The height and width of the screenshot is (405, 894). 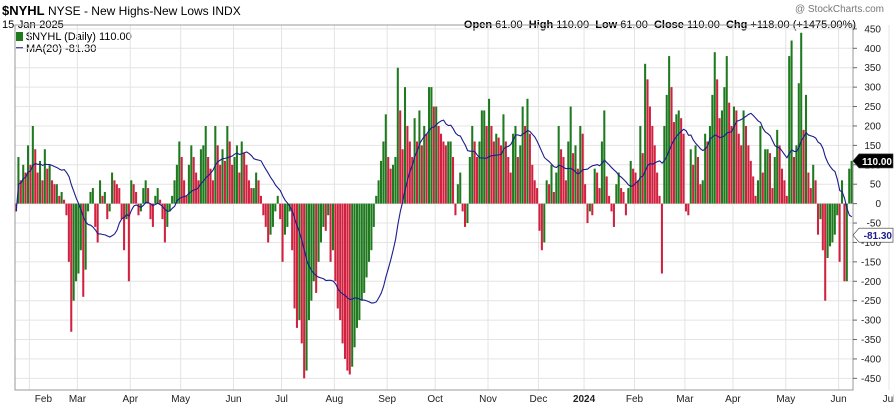 I want to click on x-tick-label: Oct, so click(x=435, y=399).